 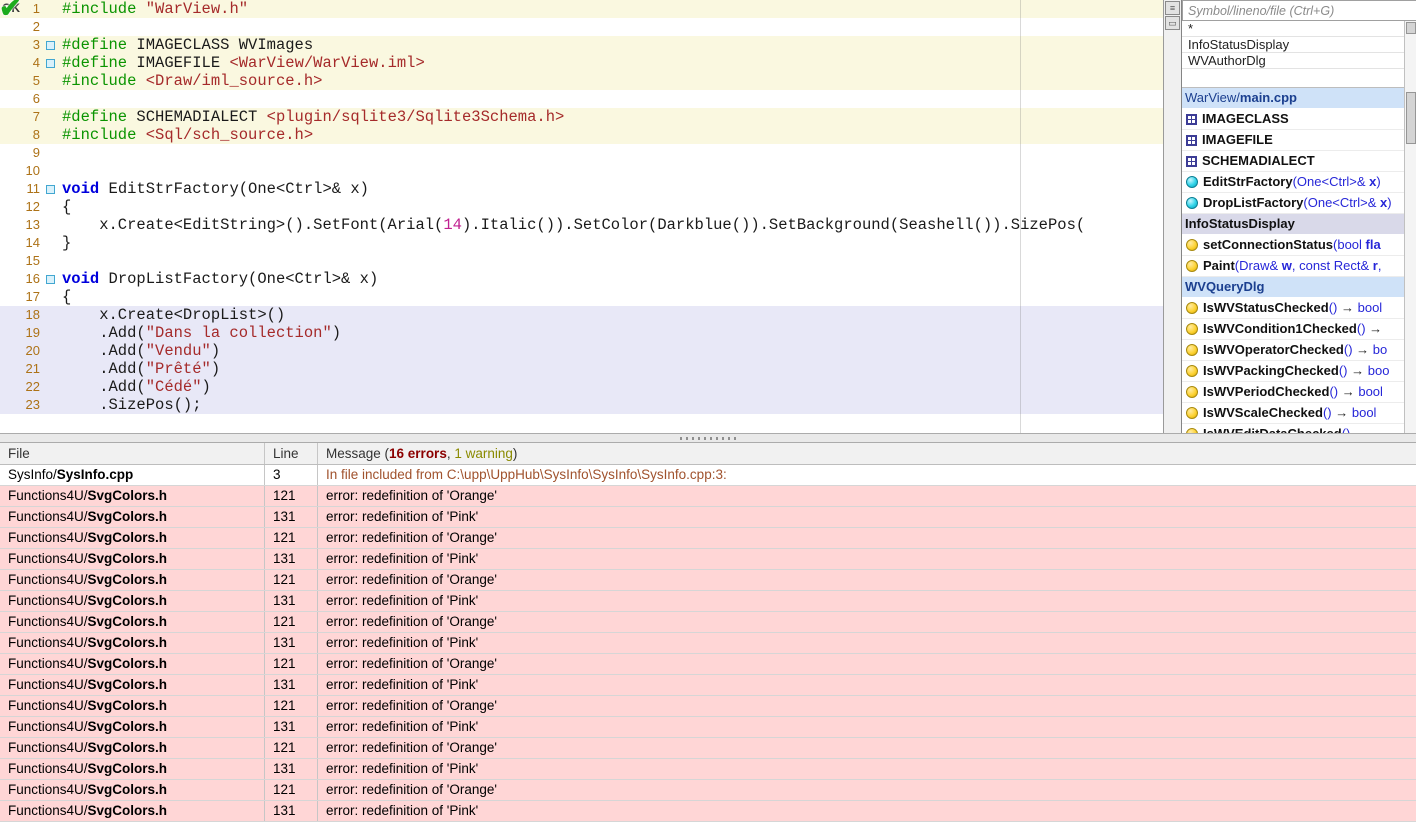 What do you see at coordinates (581, 135) in the screenshot?
I see `code-line: 8 #include <Sql/sch_source.h>` at bounding box center [581, 135].